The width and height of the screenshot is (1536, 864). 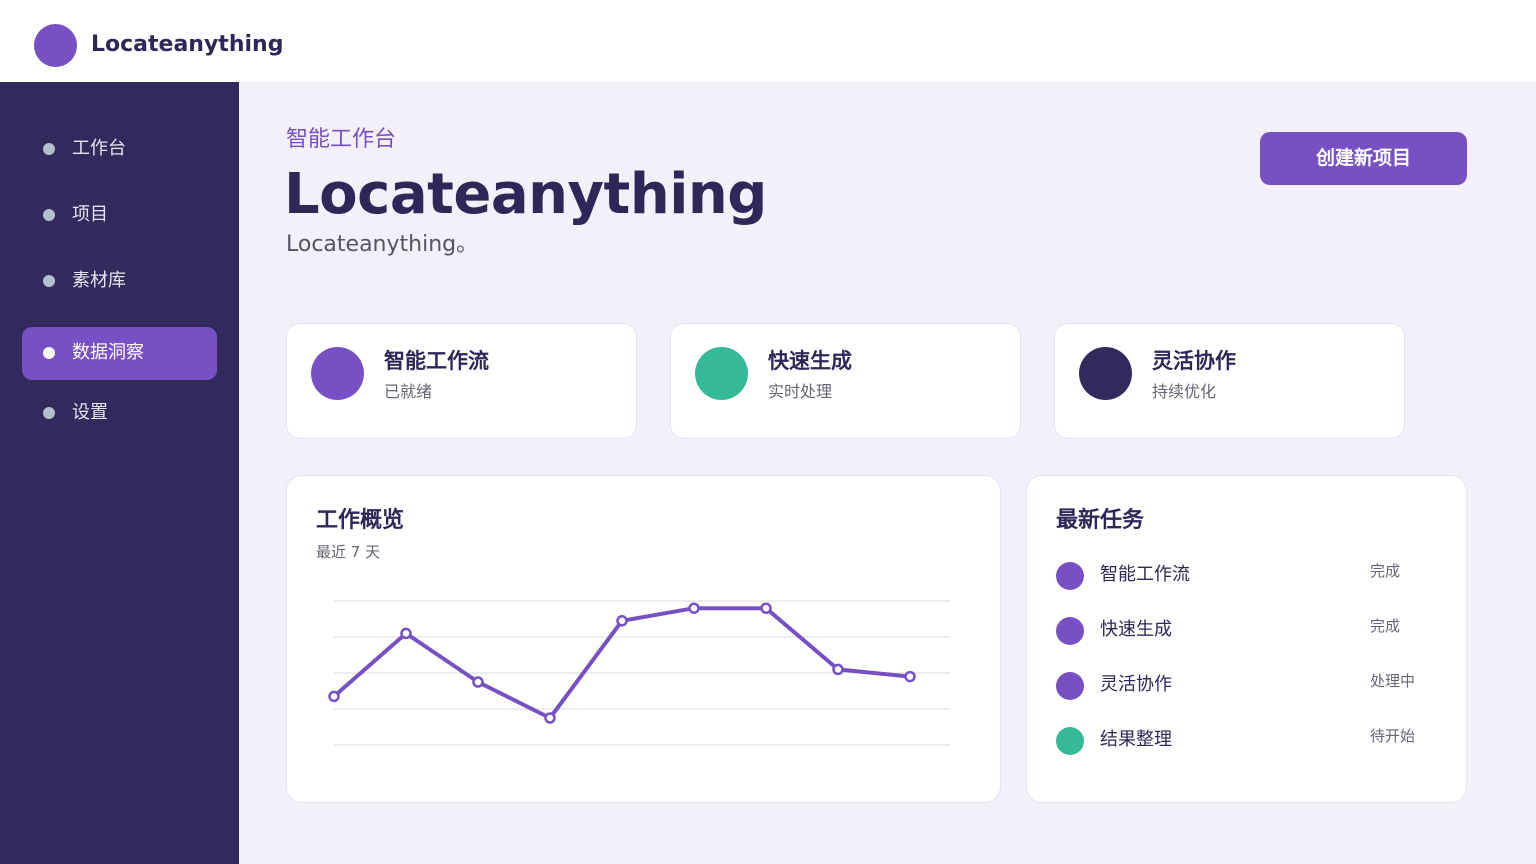 What do you see at coordinates (1184, 391) in the screenshot?
I see `stat-subtitle: 持续优化` at bounding box center [1184, 391].